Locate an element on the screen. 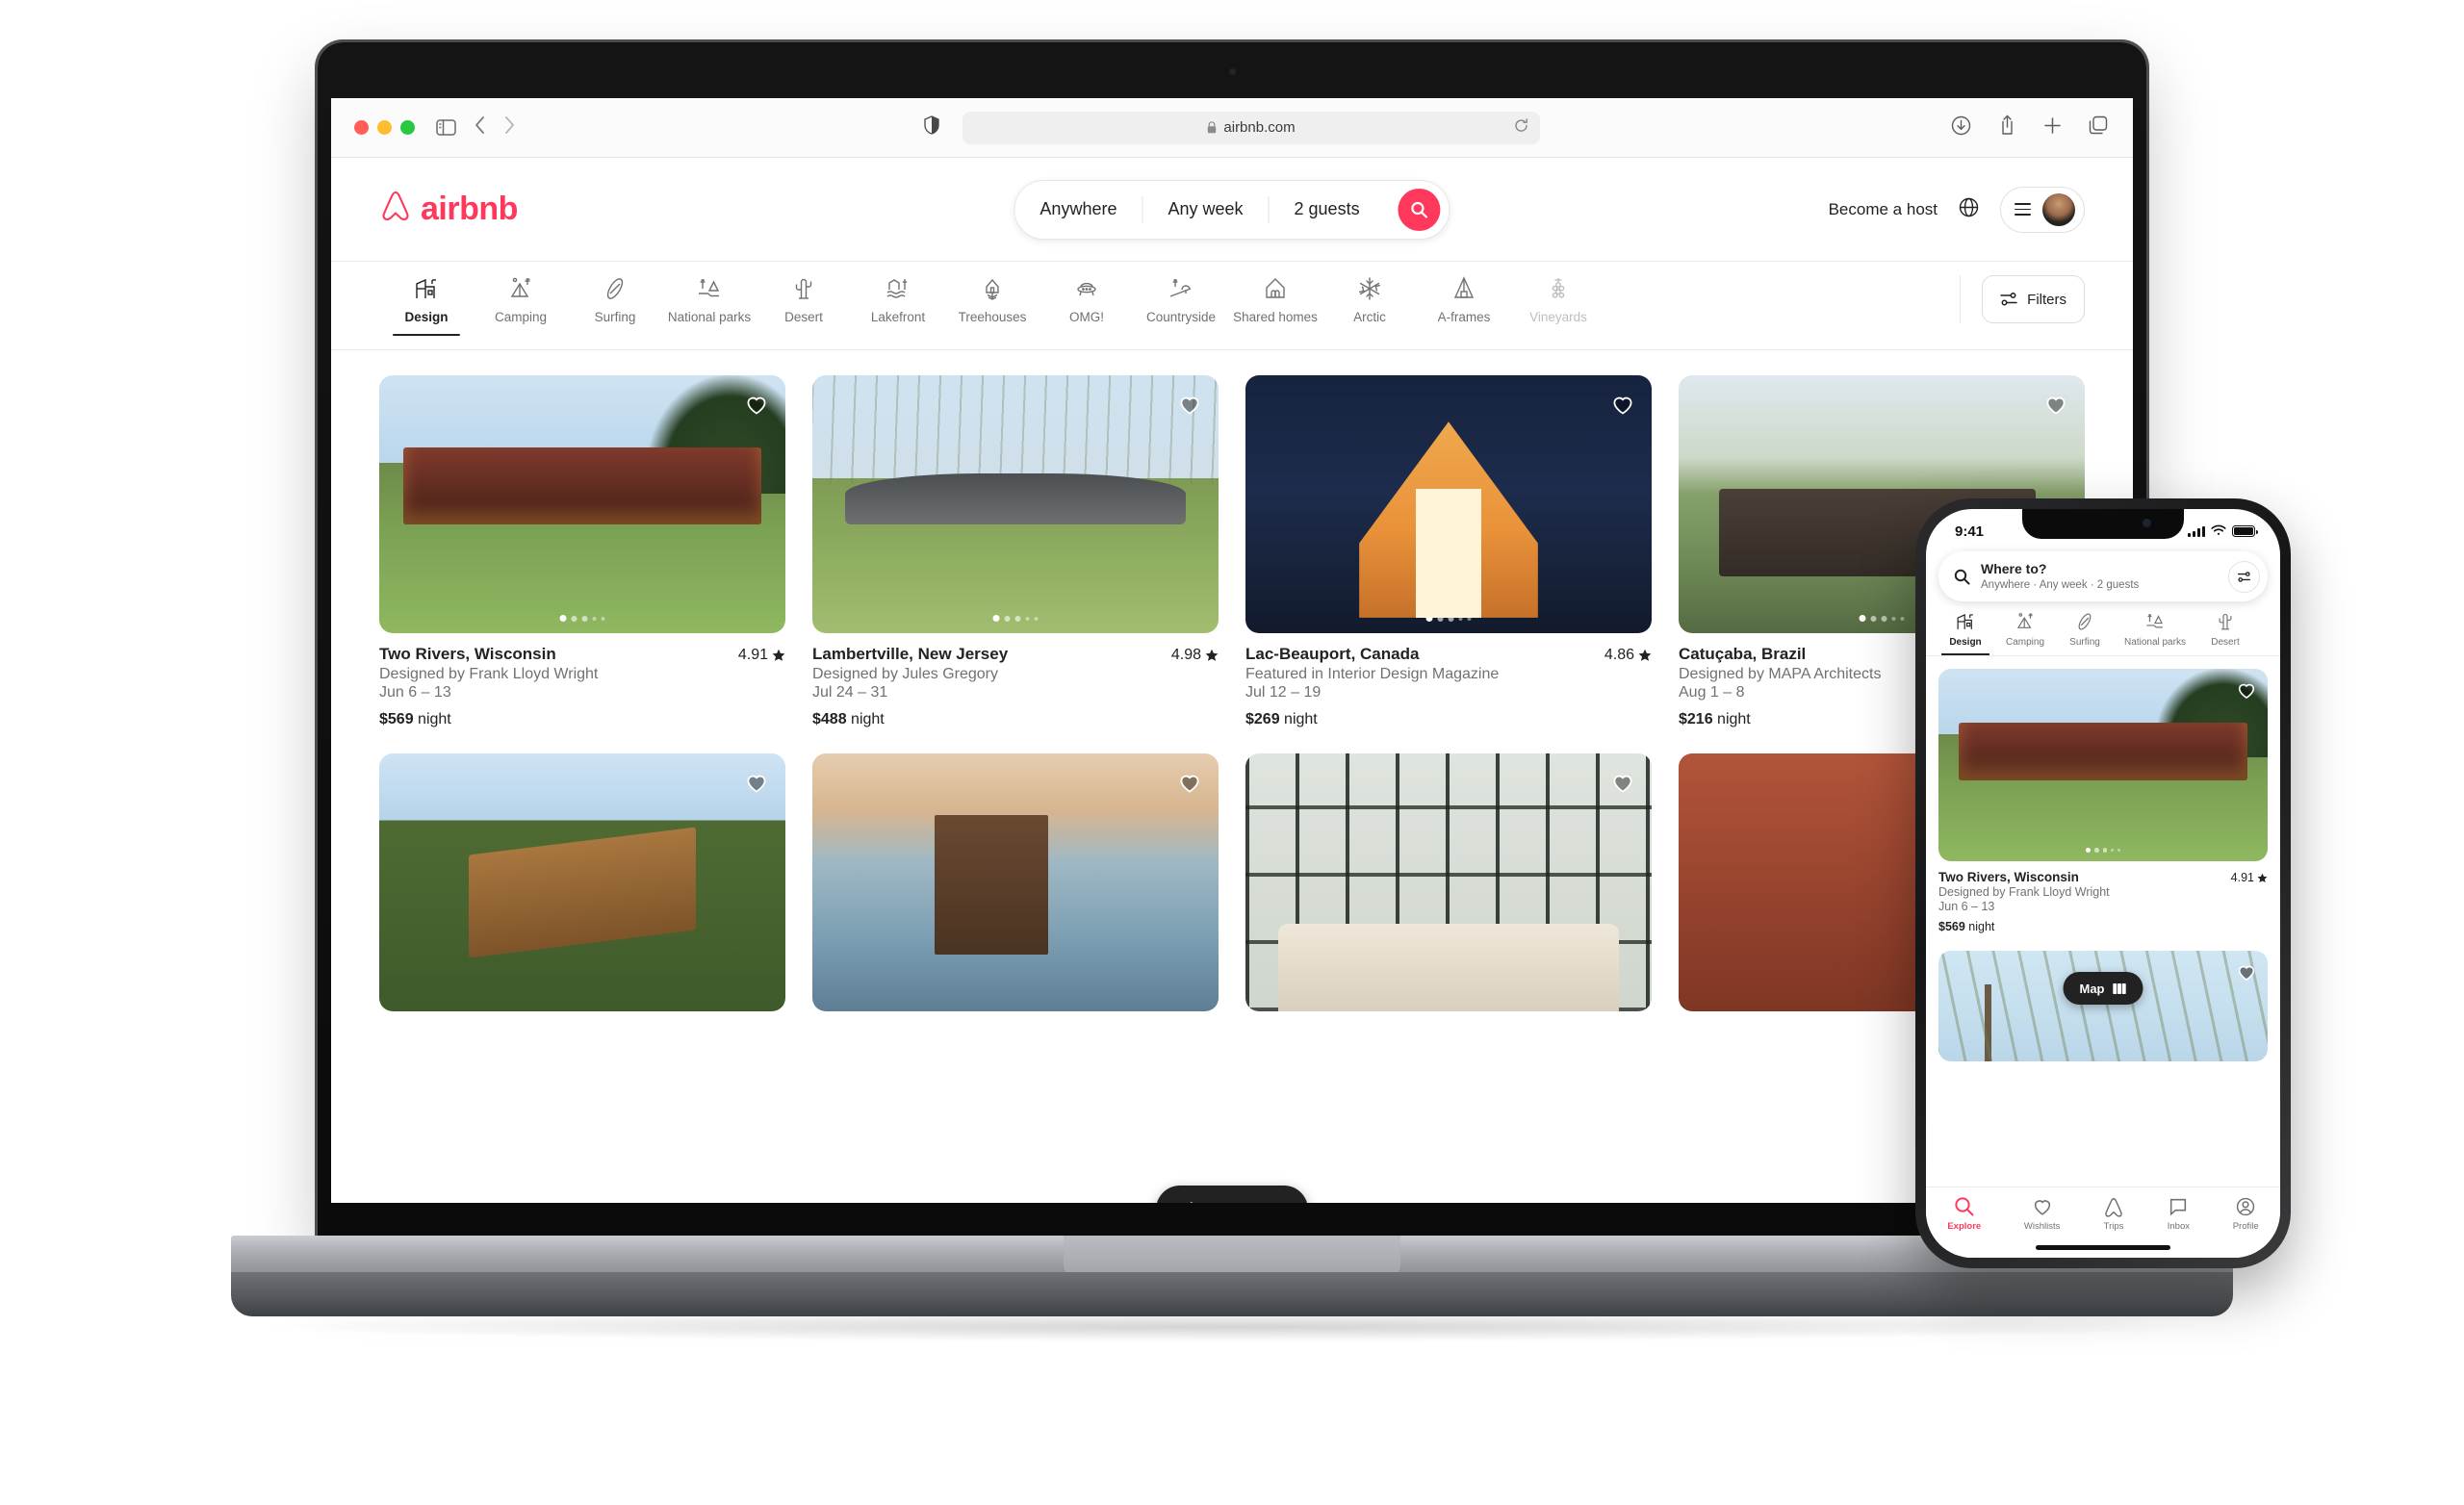 The width and height of the screenshot is (2464, 1505). phone-listing-photo is located at coordinates (2103, 765).